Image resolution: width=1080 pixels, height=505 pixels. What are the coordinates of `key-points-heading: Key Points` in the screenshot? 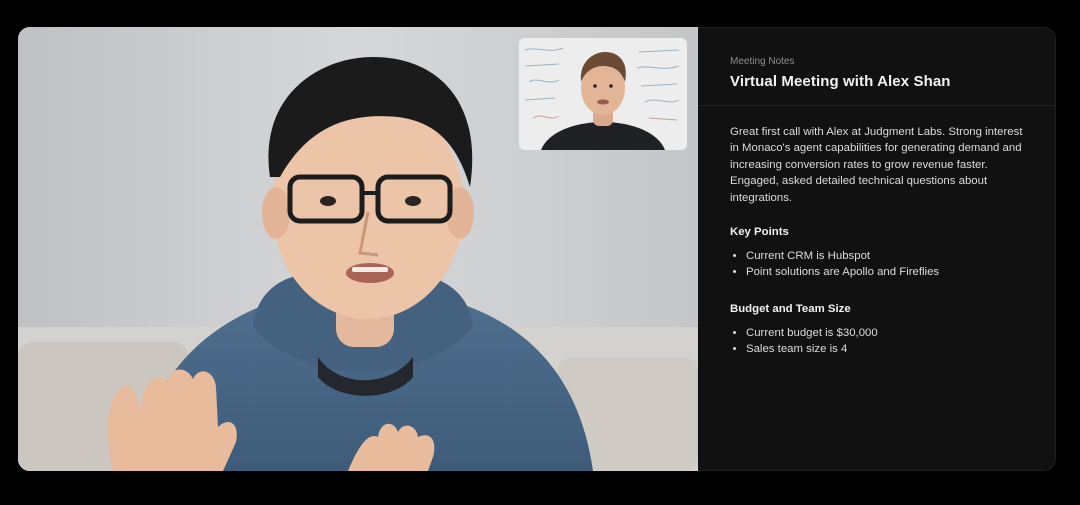 It's located at (759, 232).